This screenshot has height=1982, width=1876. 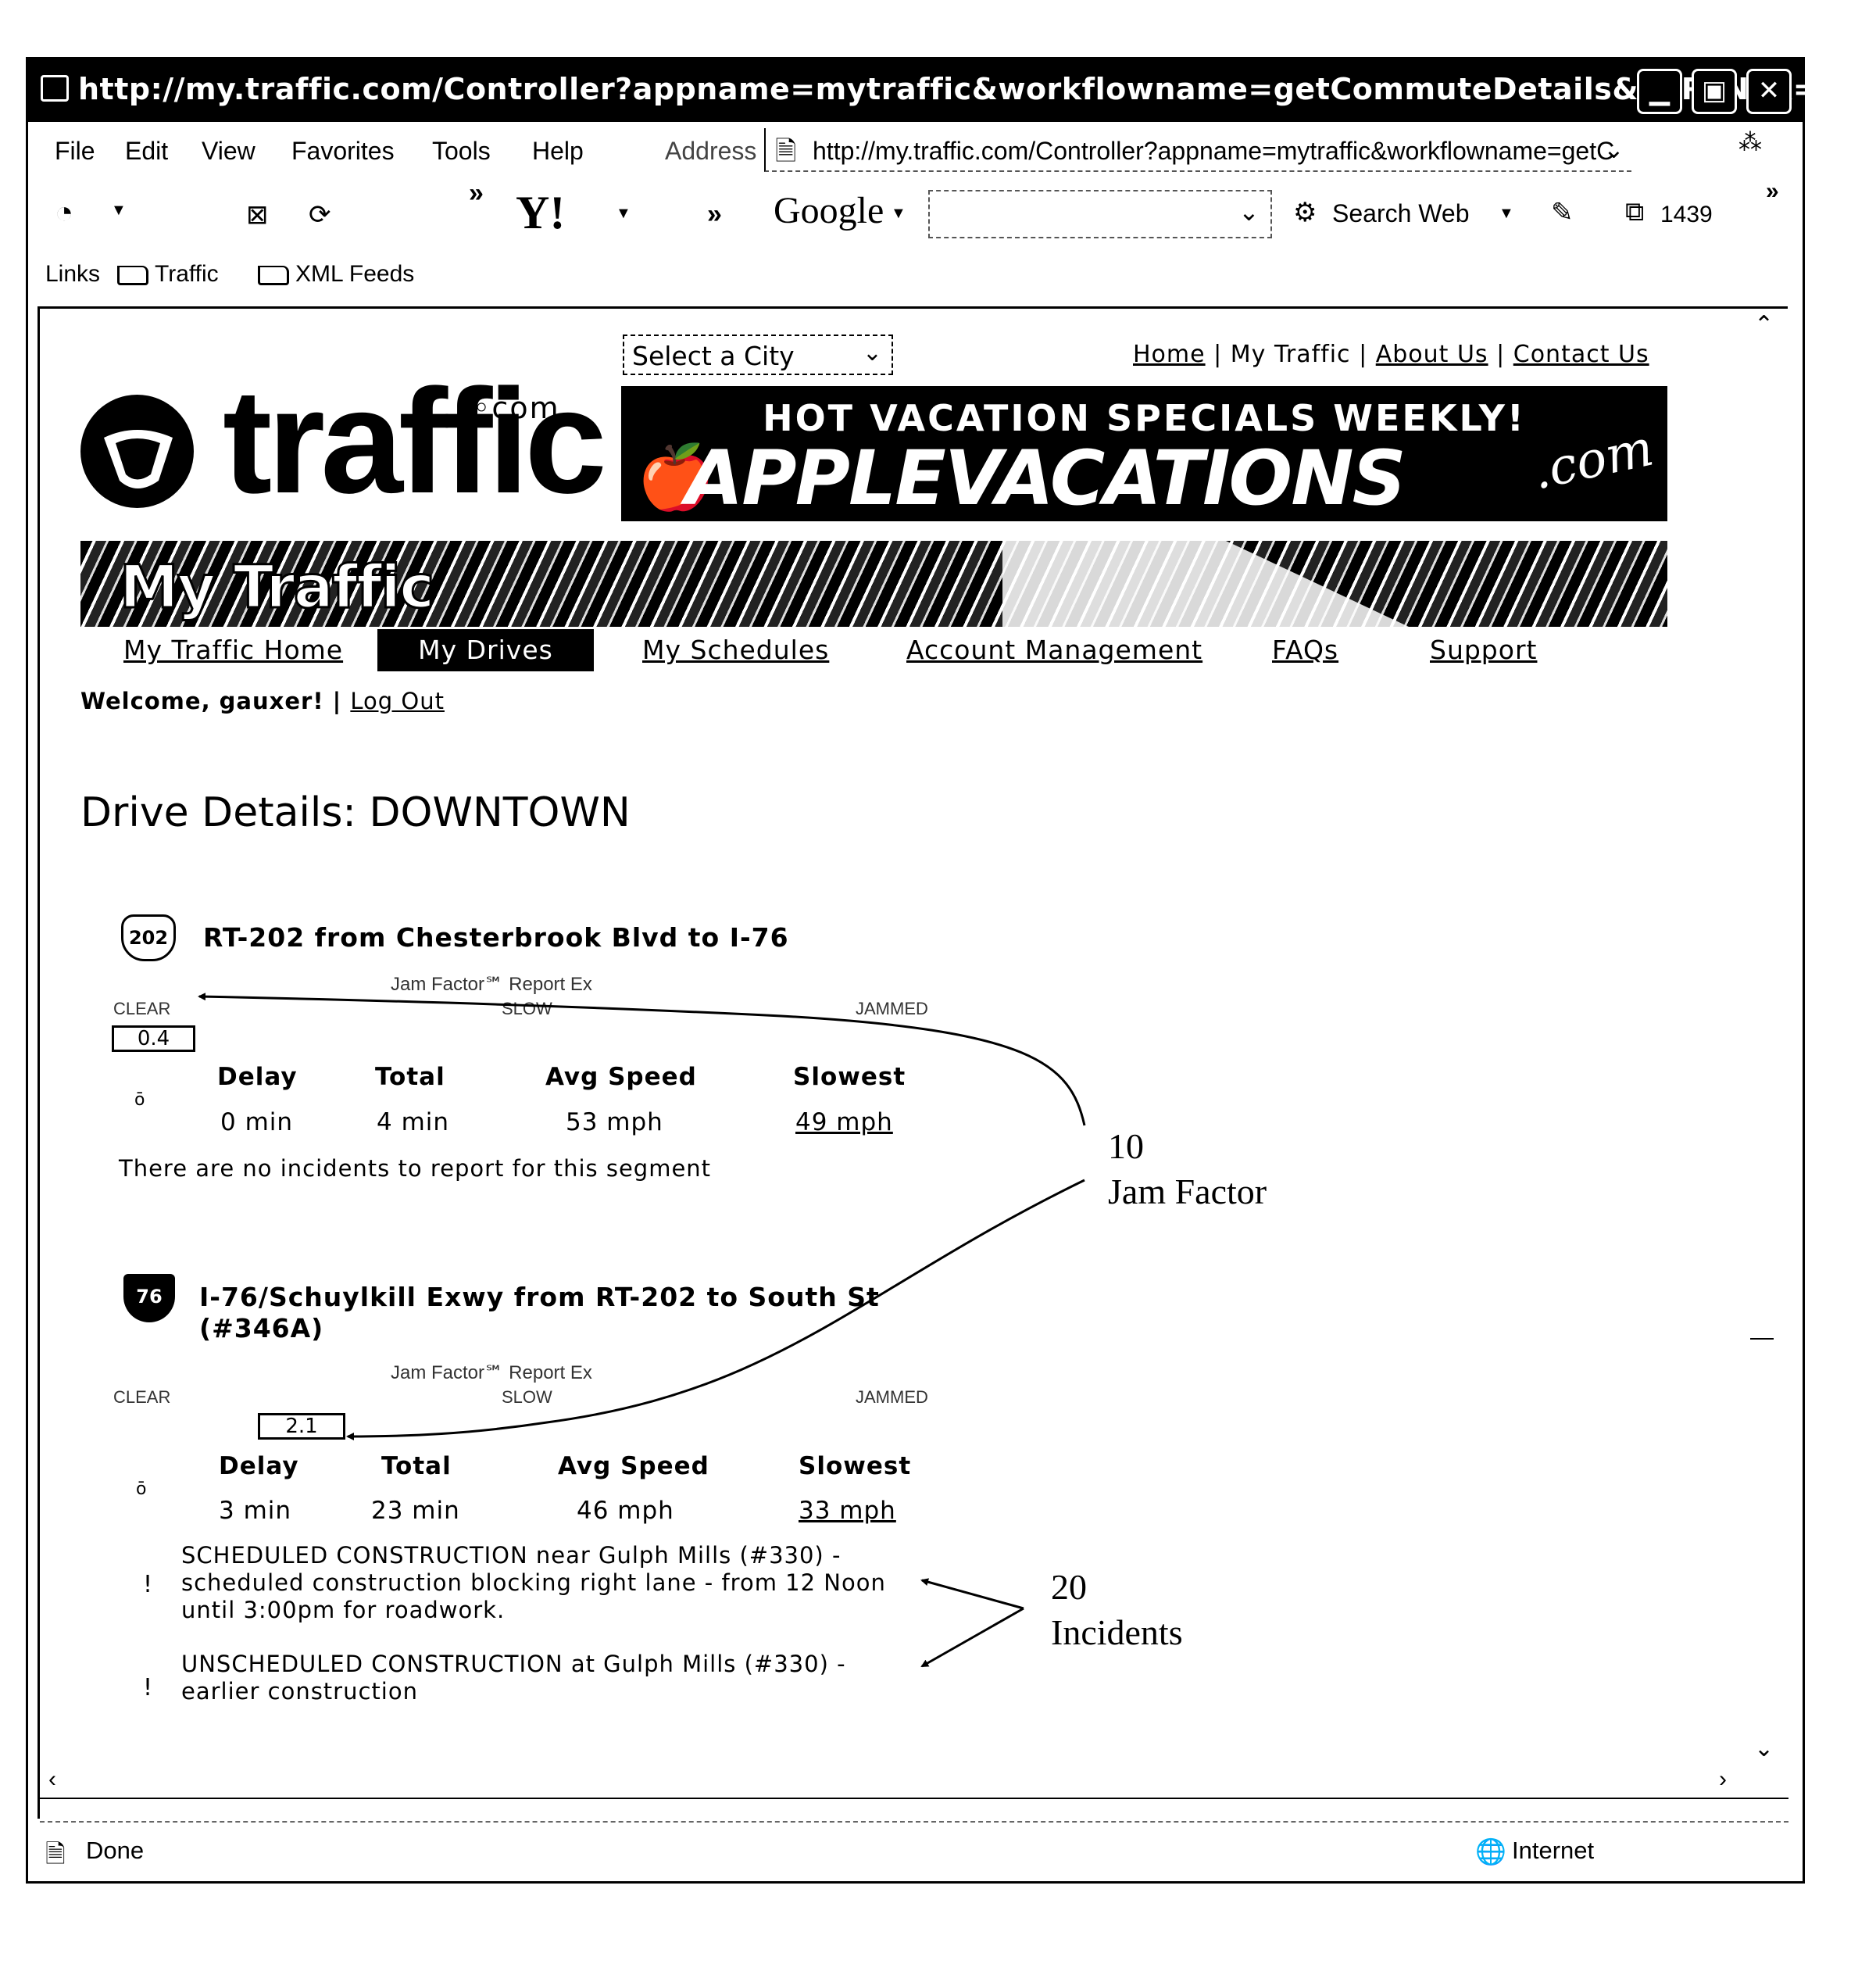 I want to click on horizontal-scrollbar, so click(x=914, y=1798).